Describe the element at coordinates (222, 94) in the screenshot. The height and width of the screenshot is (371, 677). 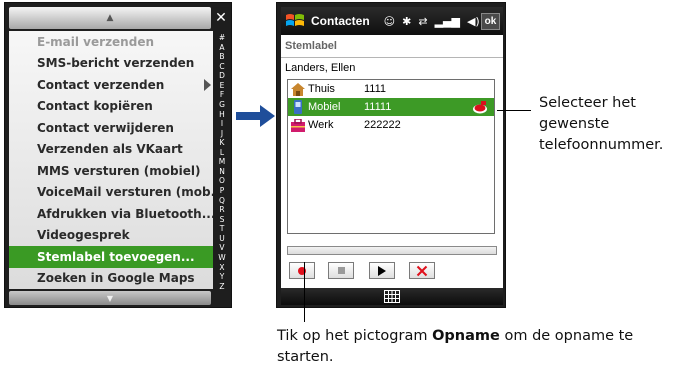
I see `alphabet-letter: F` at that location.